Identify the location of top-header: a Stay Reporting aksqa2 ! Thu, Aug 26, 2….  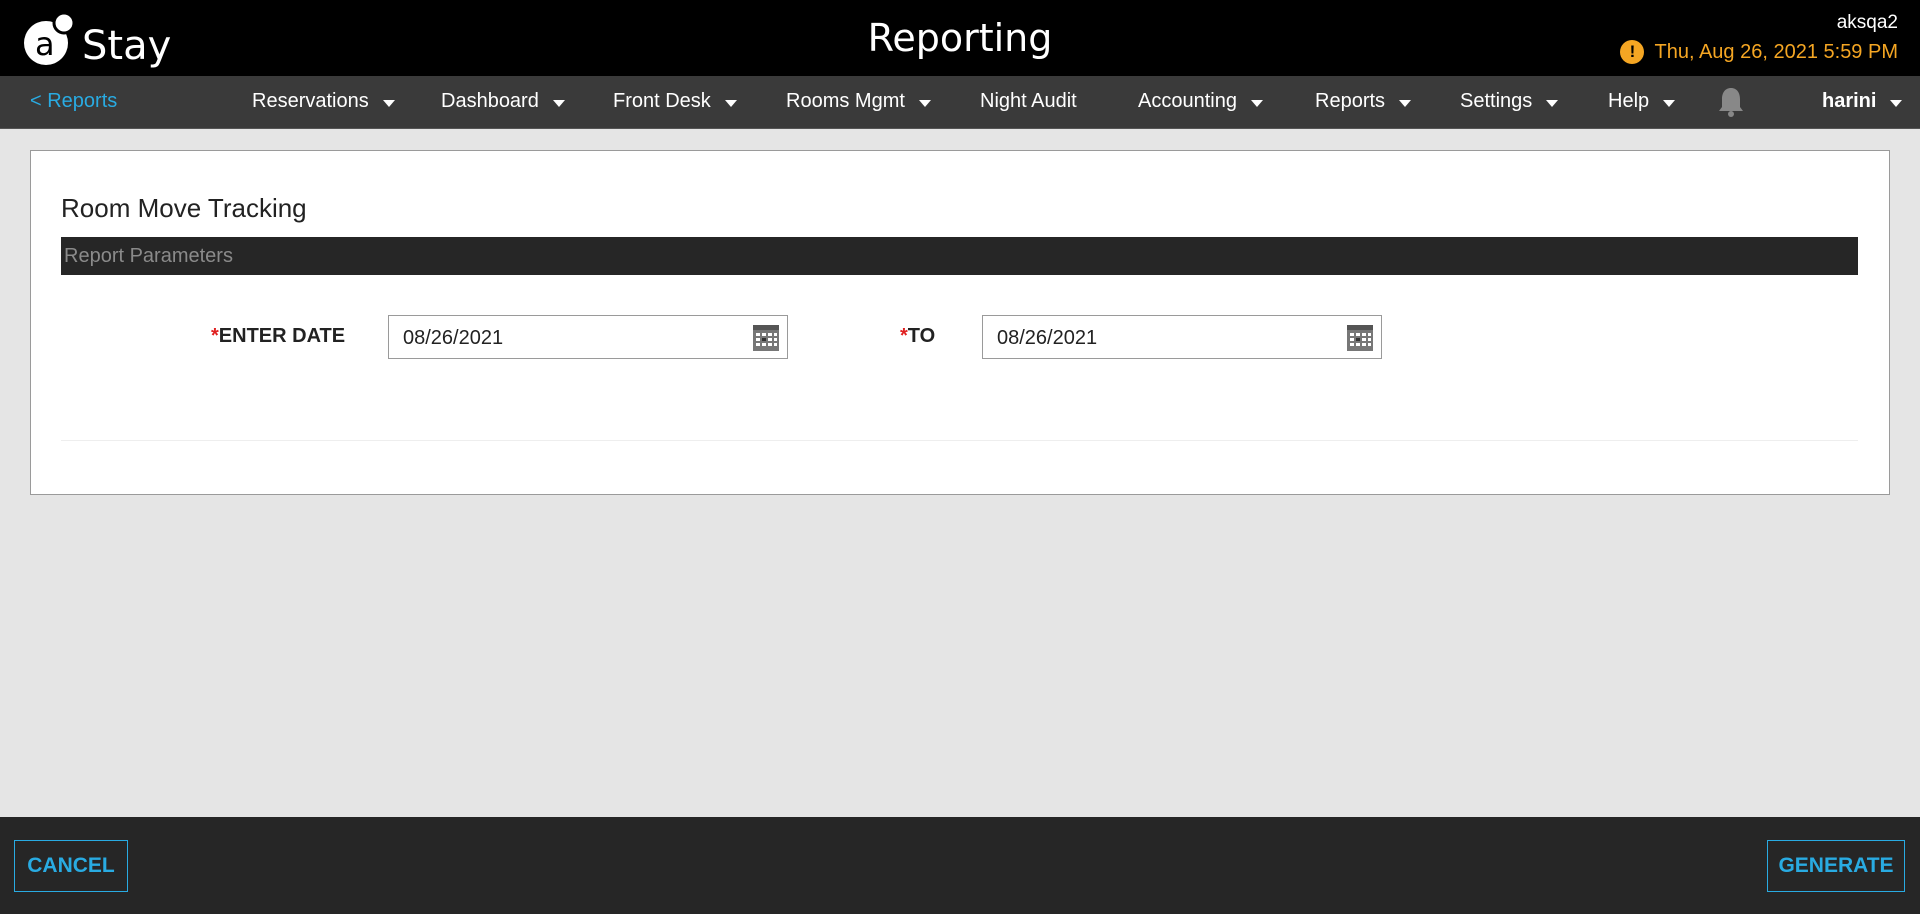
(960, 38).